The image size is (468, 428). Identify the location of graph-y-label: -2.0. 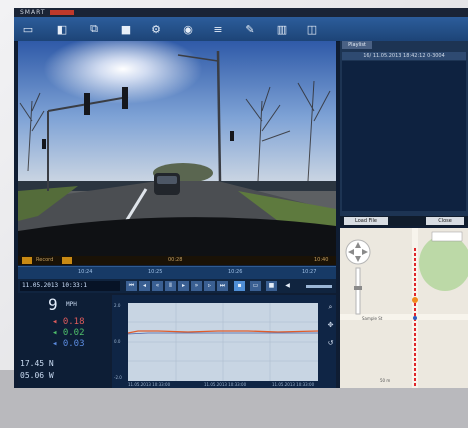
(118, 377).